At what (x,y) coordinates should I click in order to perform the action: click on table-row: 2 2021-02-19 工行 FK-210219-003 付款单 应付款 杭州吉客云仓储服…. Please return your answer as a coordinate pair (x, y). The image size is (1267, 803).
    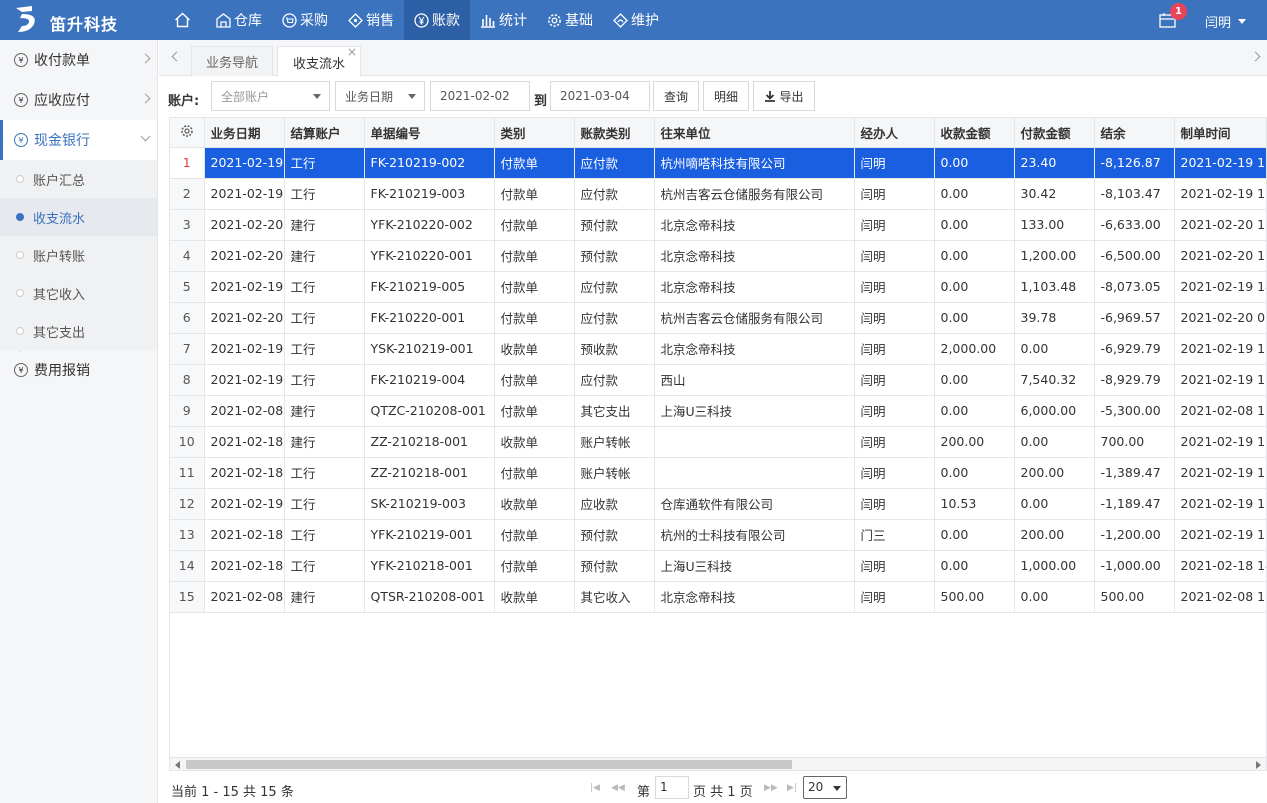
    Looking at the image, I should click on (718, 194).